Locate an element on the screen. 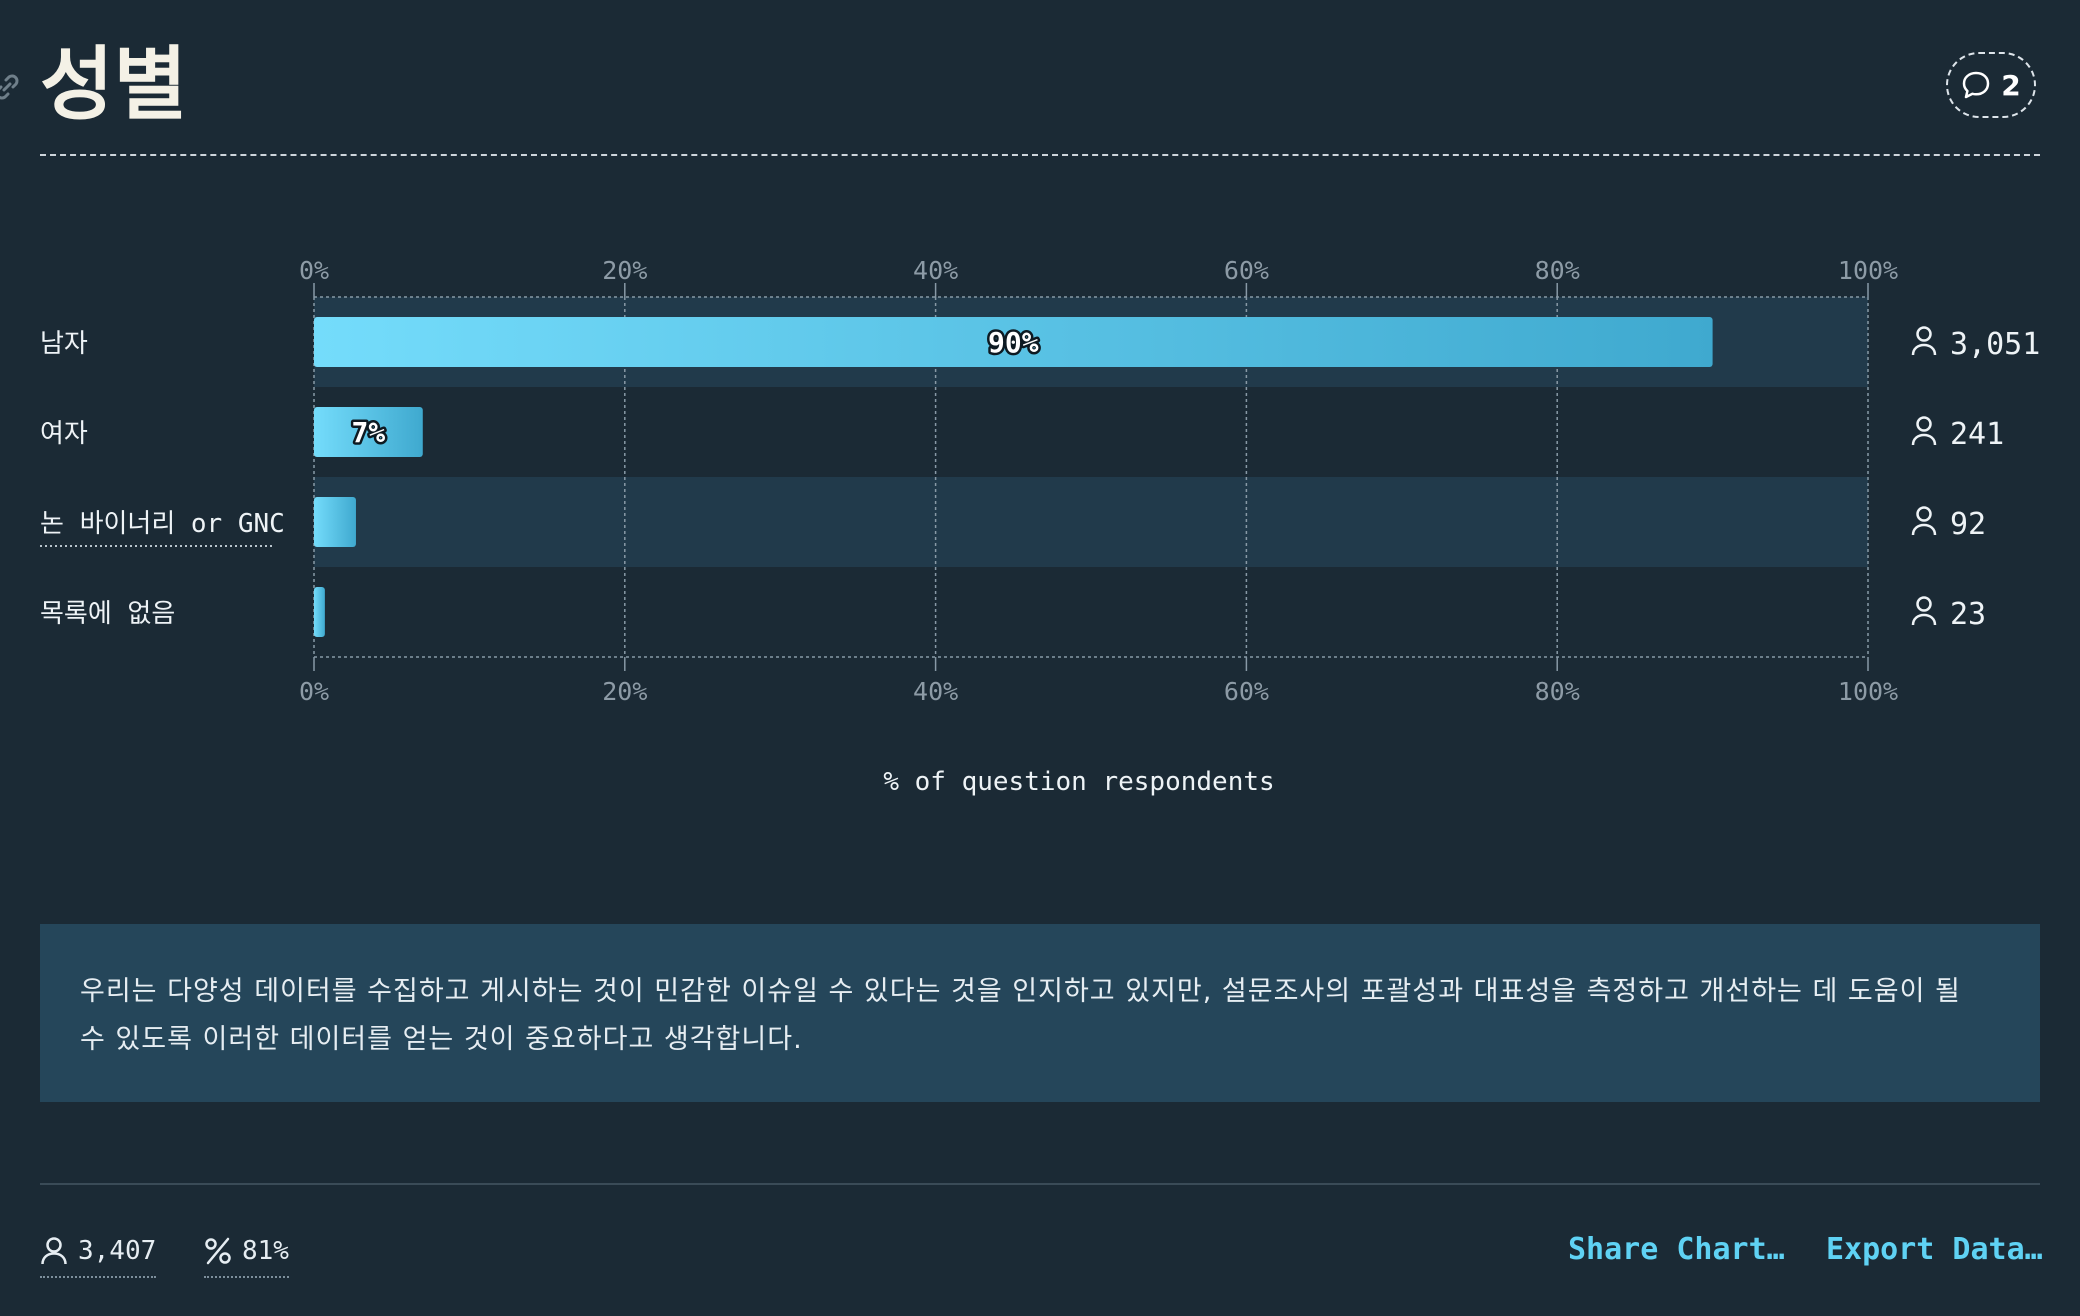 This screenshot has width=2080, height=1316. x-tick-label-bottom: 80% is located at coordinates (1557, 691).